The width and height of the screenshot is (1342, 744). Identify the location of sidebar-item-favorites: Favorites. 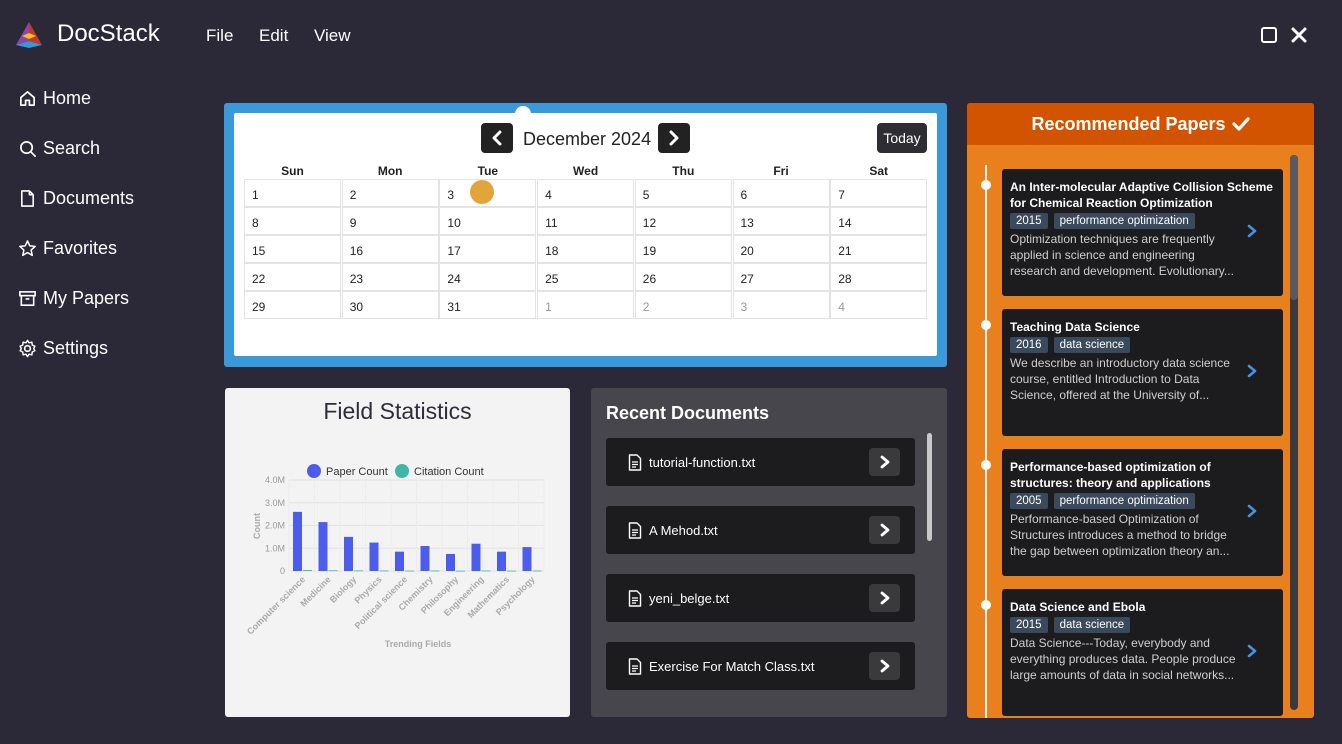
(67, 248).